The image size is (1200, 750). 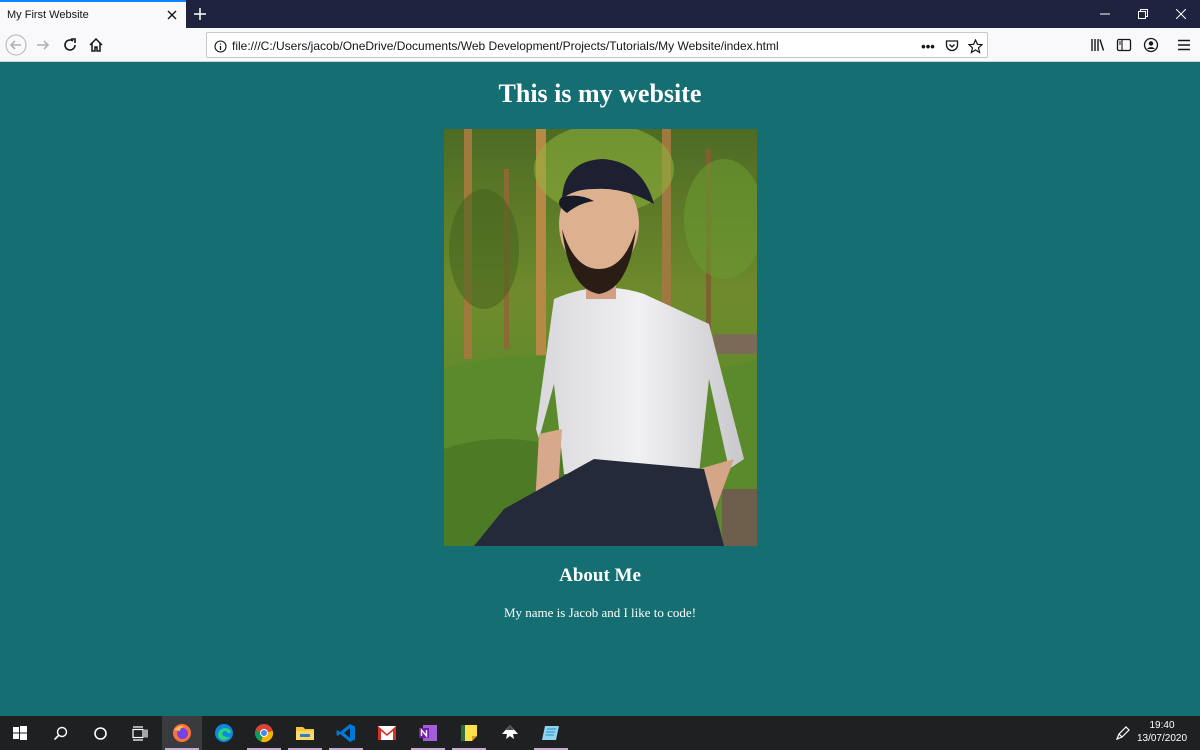 I want to click on restore-button, so click(x=1143, y=14).